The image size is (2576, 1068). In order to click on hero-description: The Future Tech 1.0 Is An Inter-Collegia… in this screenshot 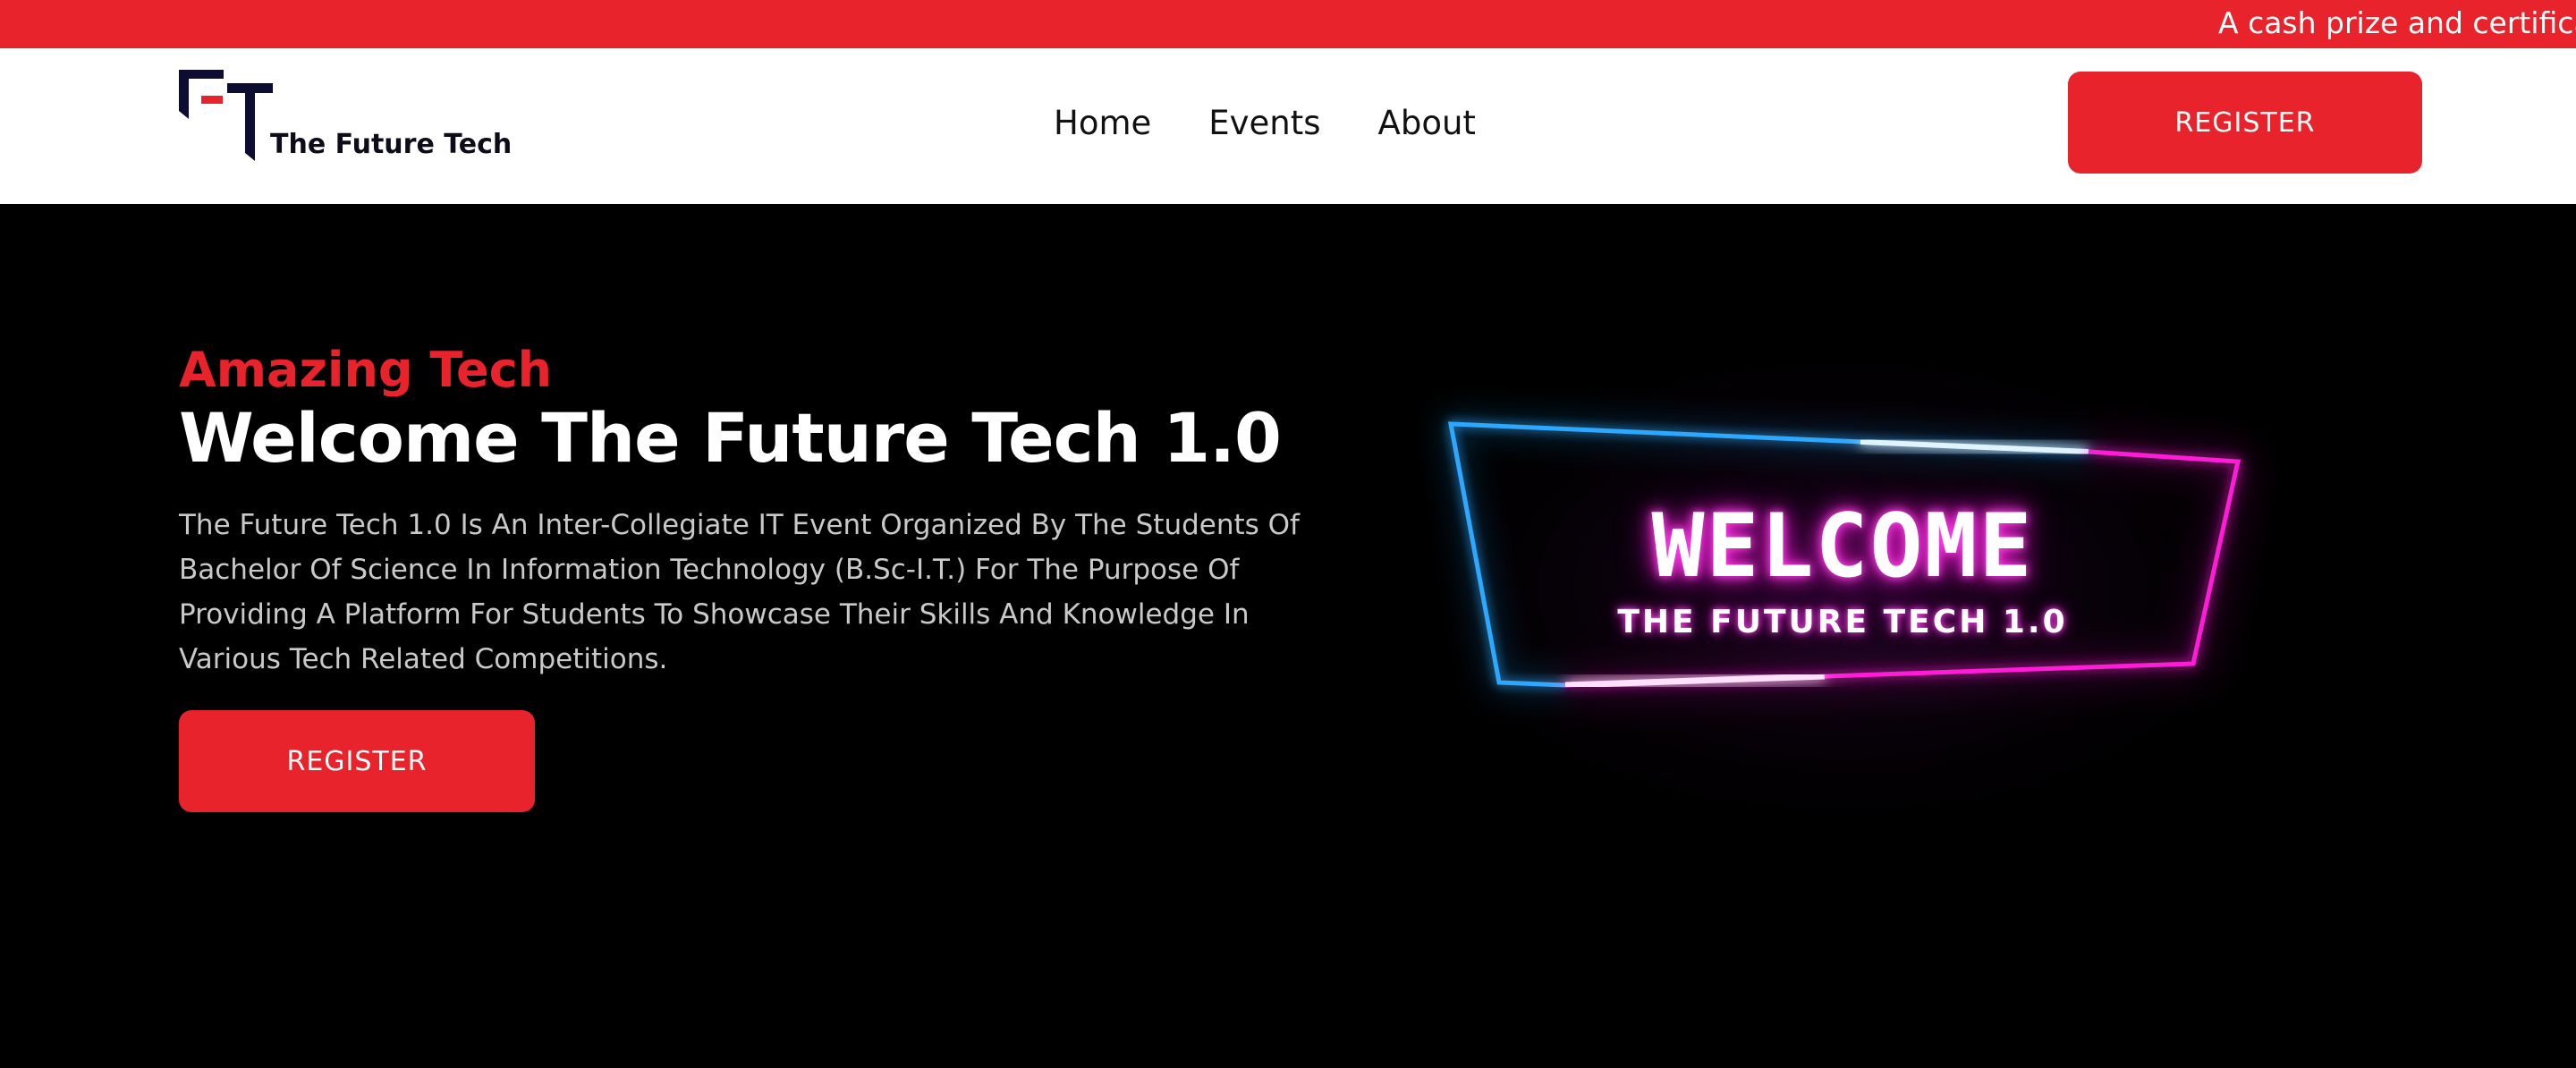, I will do `click(739, 592)`.